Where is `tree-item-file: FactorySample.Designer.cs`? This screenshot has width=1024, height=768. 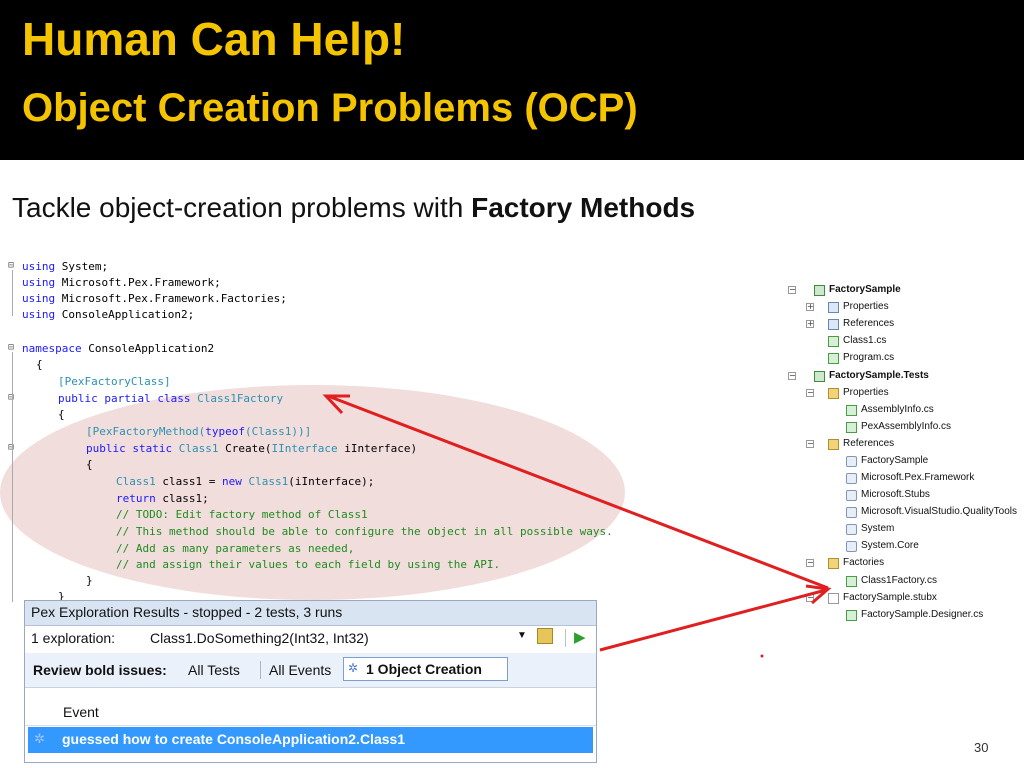
tree-item-file: FactorySample.Designer.cs is located at coordinates (914, 615).